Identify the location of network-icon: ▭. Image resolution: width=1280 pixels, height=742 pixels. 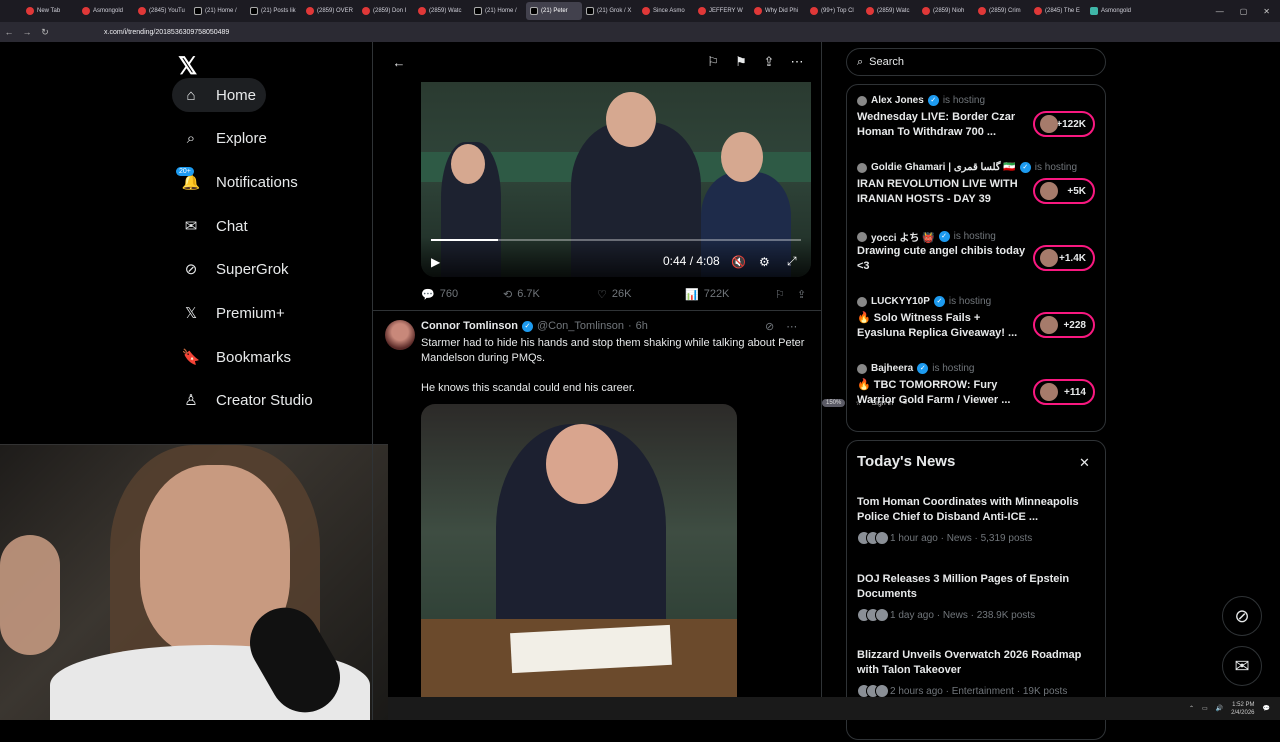
(1205, 708).